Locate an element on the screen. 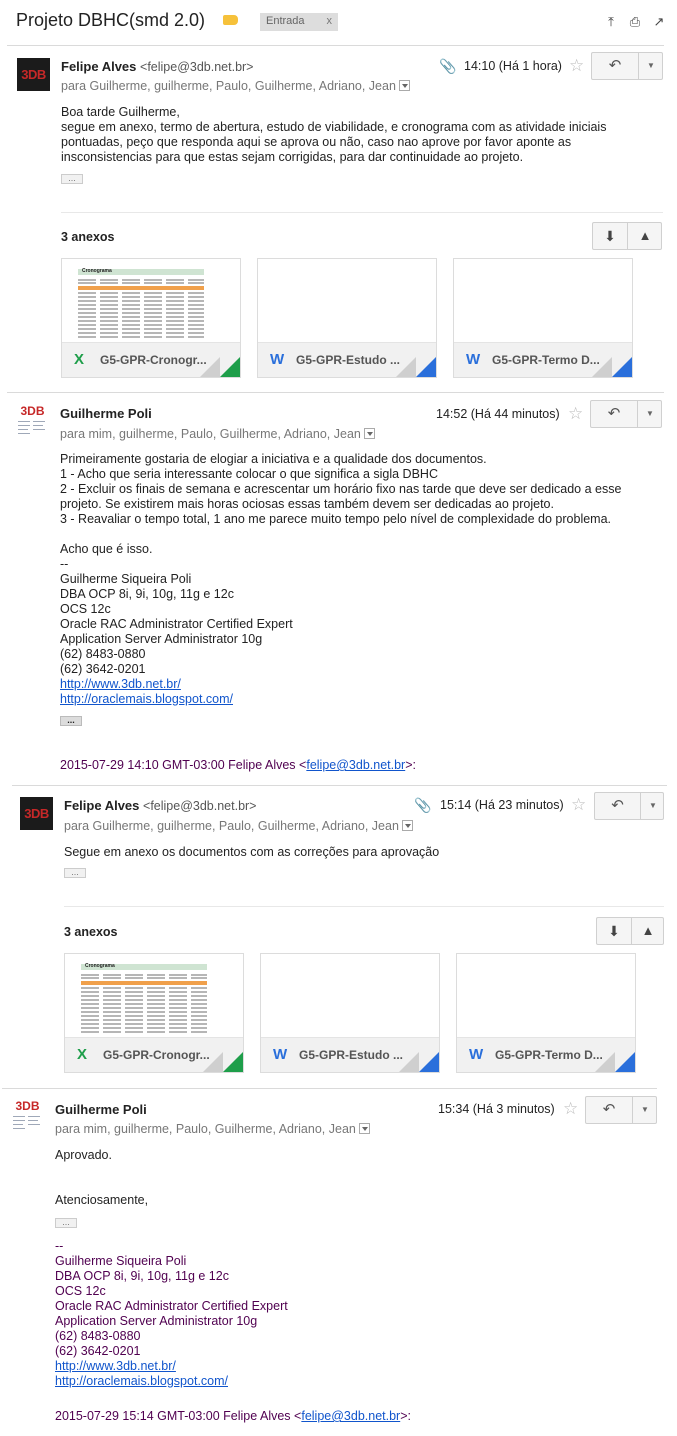 Image resolution: width=677 pixels, height=1436 pixels. signature-line: Guilherme Siqueira Poli is located at coordinates (121, 1261).